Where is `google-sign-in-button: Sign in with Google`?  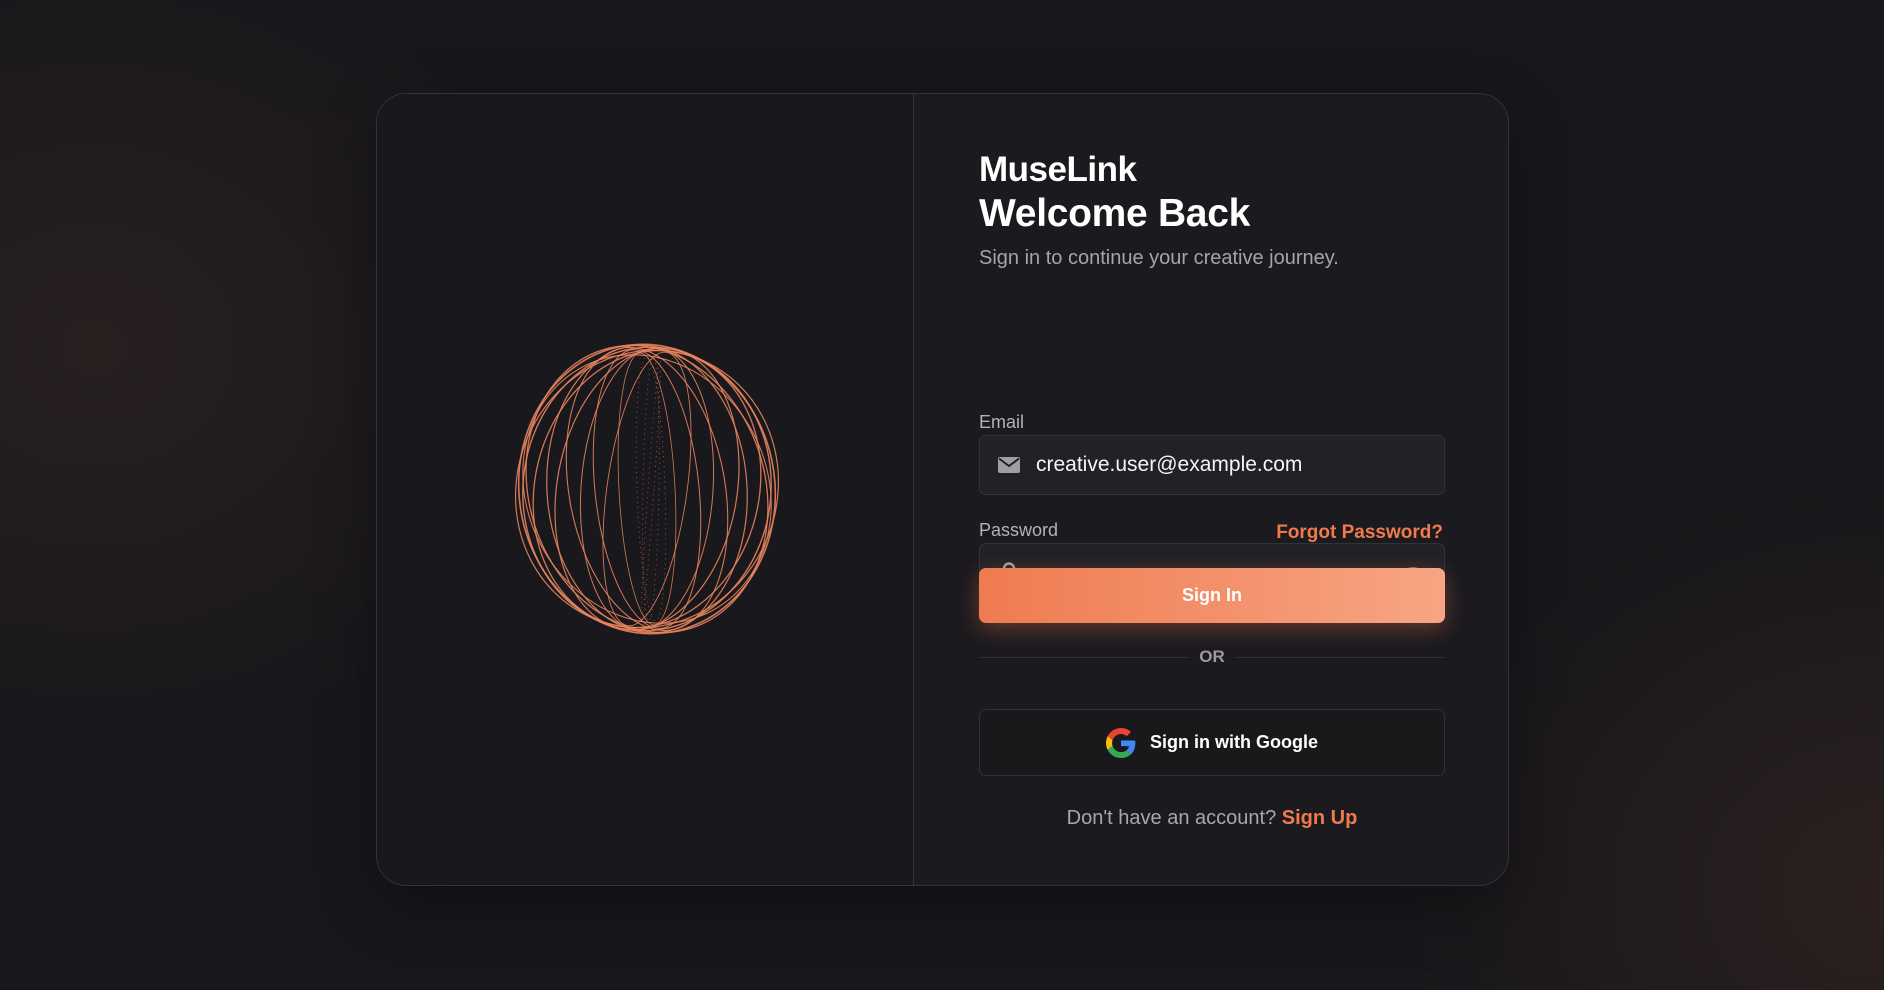 google-sign-in-button: Sign in with Google is located at coordinates (1212, 742).